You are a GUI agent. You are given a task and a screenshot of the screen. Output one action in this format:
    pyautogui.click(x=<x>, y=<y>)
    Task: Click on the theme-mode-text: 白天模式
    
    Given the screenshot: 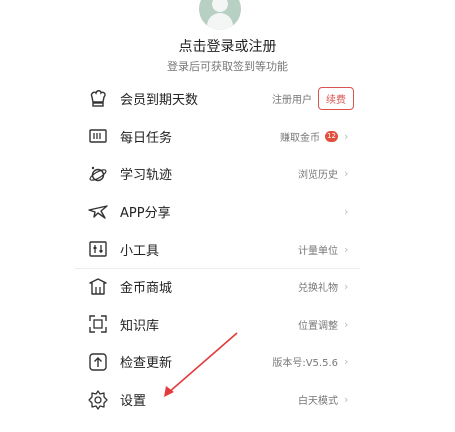 What is the action you would take?
    pyautogui.click(x=318, y=402)
    